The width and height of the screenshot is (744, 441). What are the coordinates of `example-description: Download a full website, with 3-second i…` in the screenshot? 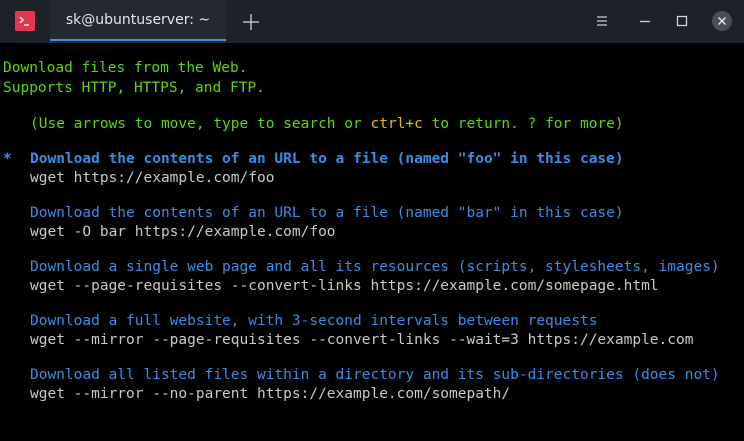 It's located at (313, 321).